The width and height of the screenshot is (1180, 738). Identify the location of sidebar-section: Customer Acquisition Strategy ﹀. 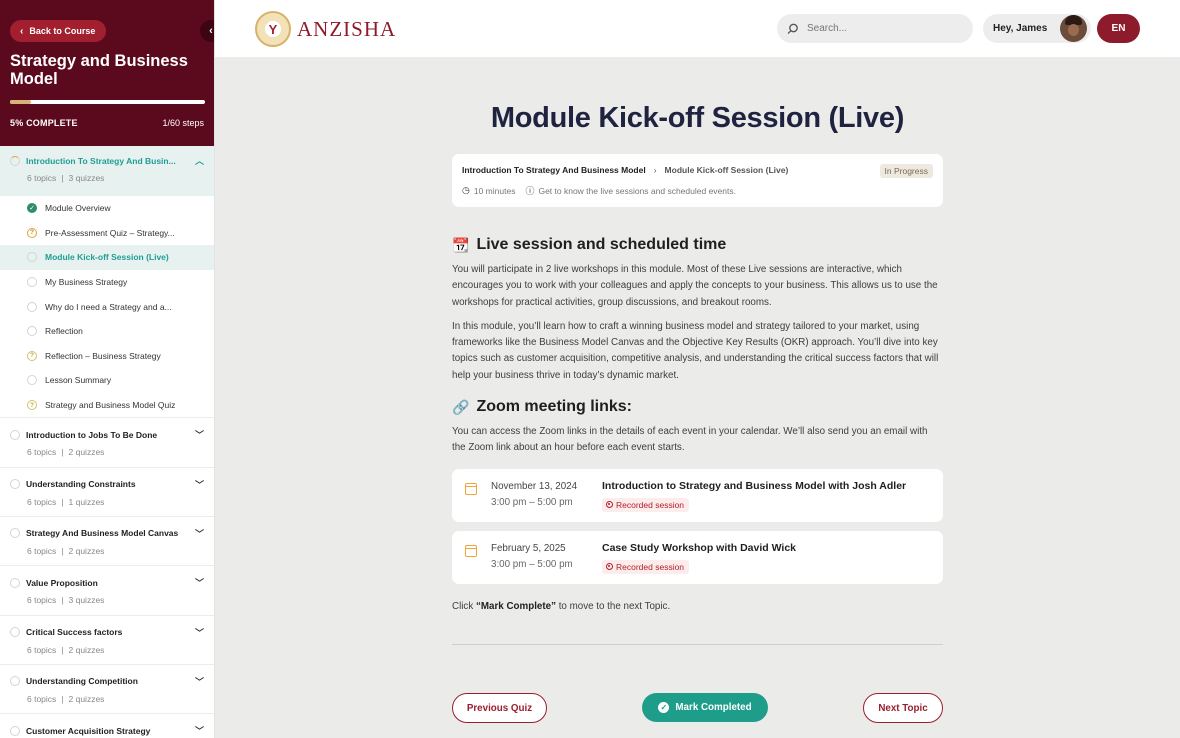
(107, 725).